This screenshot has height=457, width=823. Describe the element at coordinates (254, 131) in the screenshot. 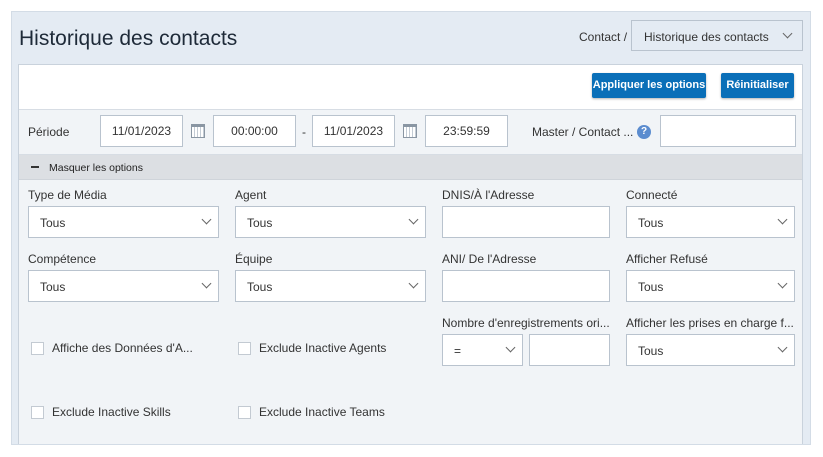

I see `start-time-input: 00:00:00` at that location.